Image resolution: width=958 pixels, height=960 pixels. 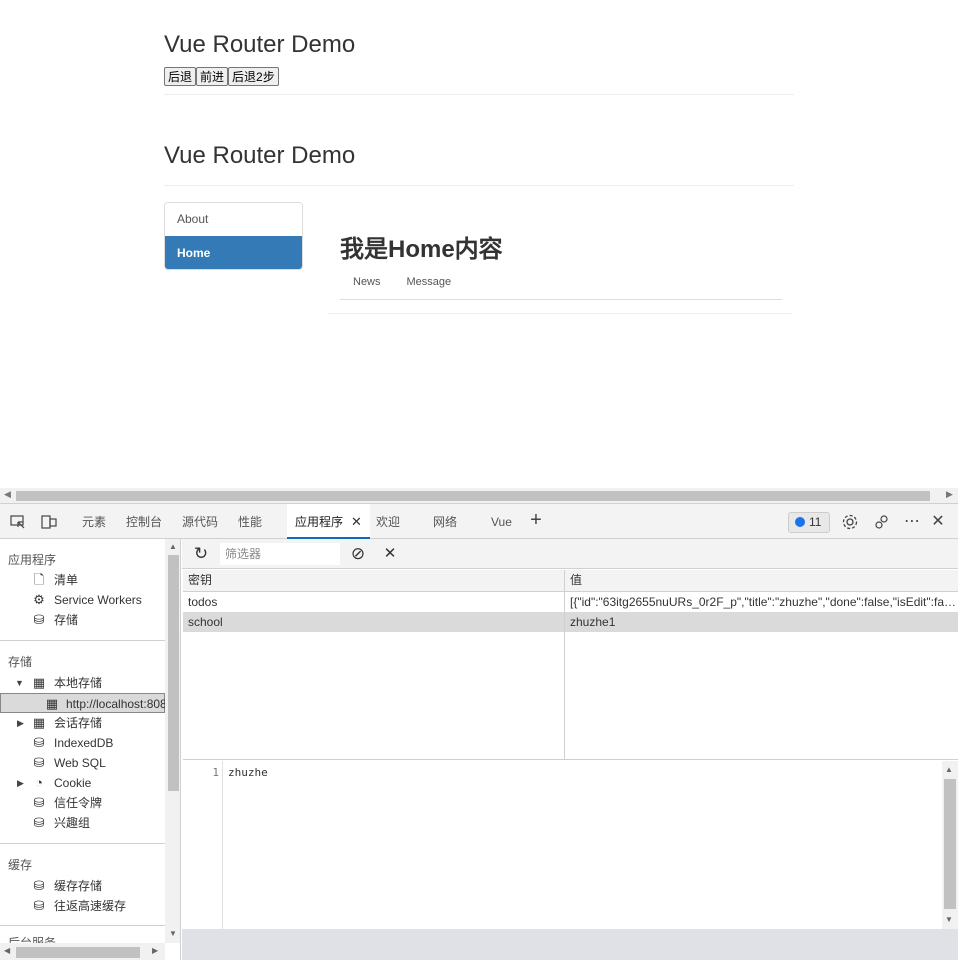 I want to click on issues-count: 11, so click(x=815, y=522).